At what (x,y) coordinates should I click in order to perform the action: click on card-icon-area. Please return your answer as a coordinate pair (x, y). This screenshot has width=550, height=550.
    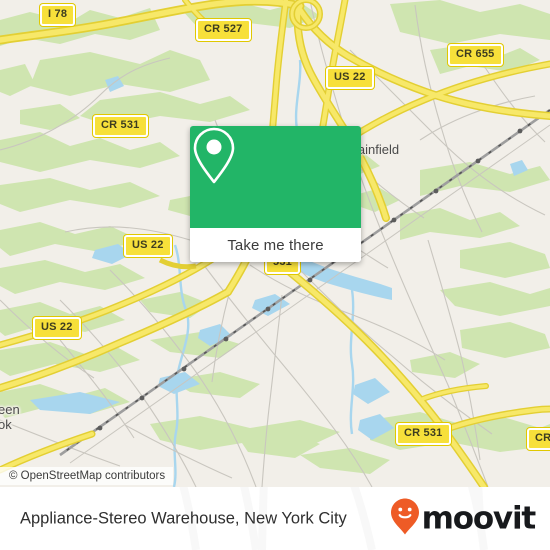
    Looking at the image, I should click on (275, 177).